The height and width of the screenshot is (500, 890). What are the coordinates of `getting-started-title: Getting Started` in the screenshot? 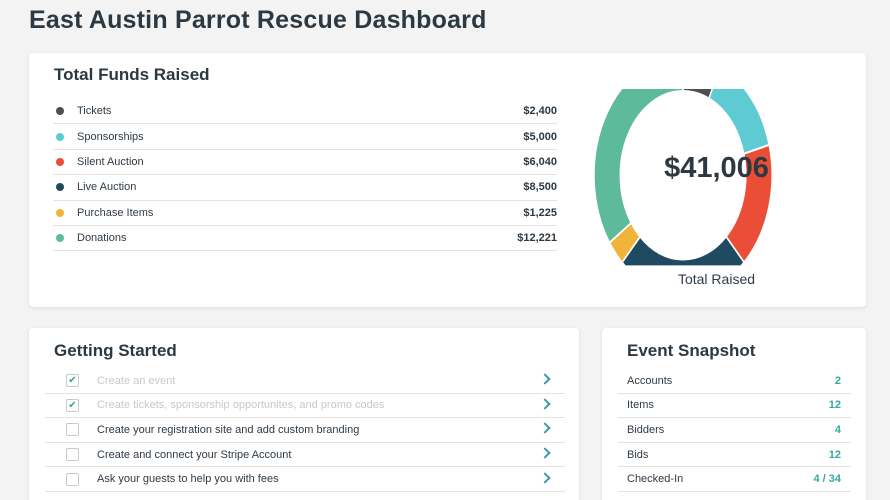 It's located at (115, 350).